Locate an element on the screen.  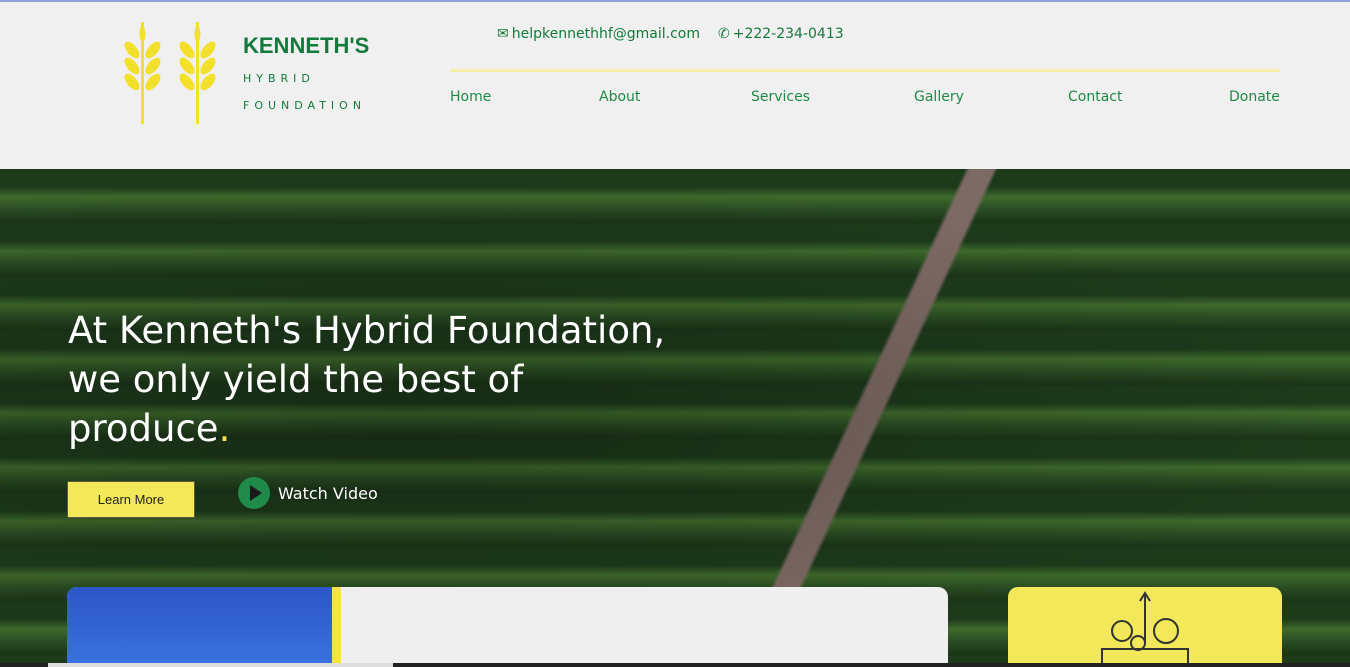
email-text: helpkennethhf@gmail.com is located at coordinates (605, 34).